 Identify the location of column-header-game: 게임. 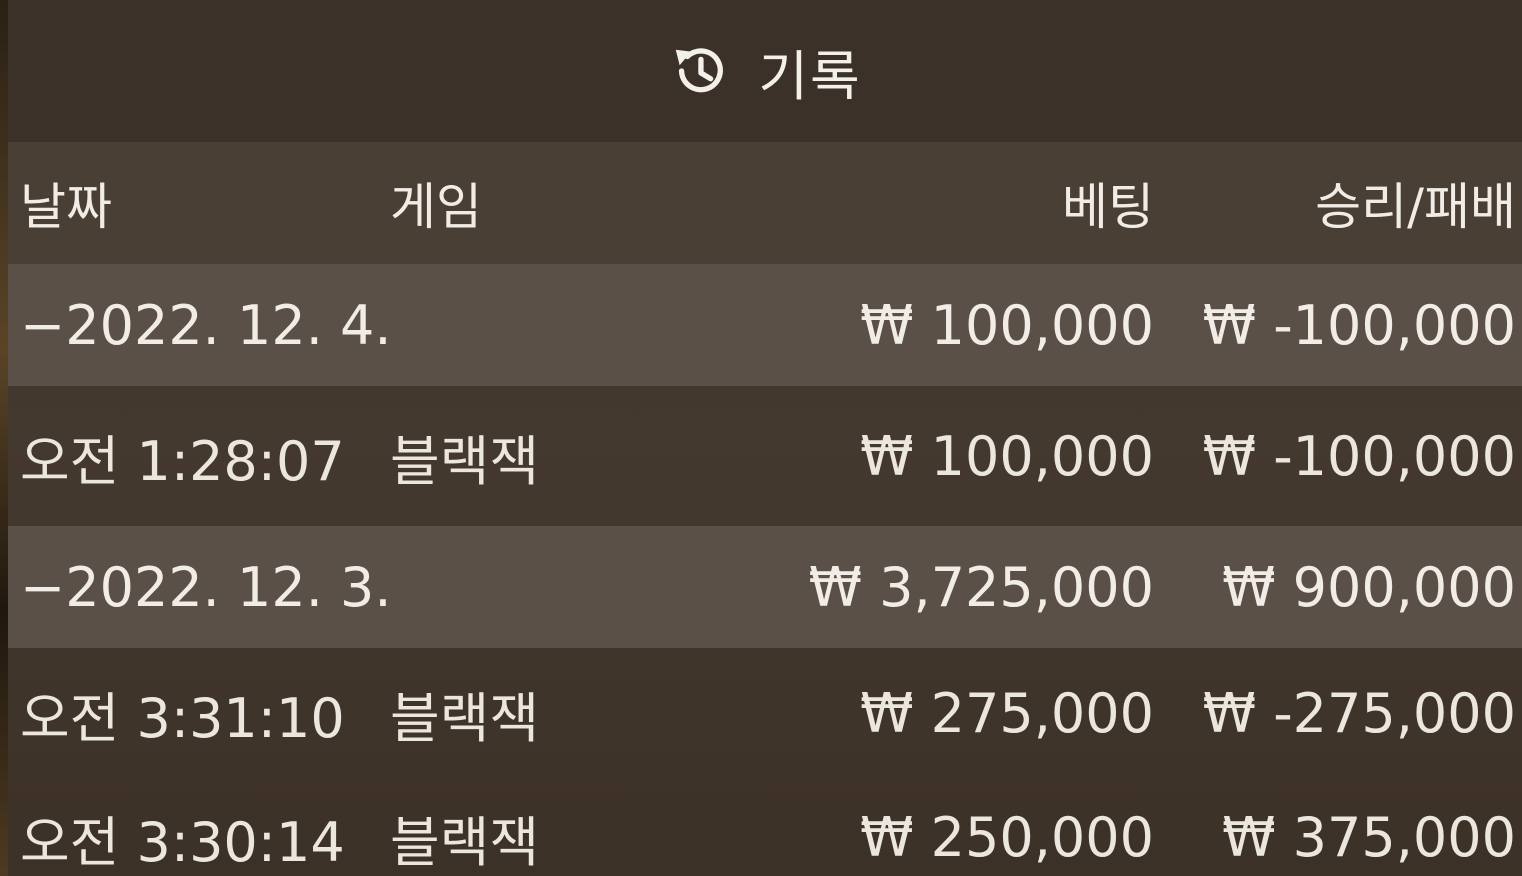
(436, 203).